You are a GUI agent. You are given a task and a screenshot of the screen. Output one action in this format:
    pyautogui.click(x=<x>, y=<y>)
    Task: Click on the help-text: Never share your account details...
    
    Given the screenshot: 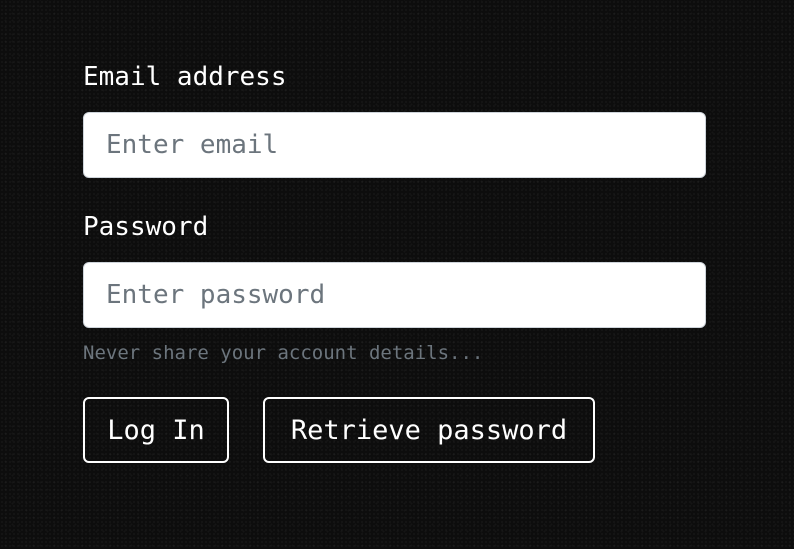 What is the action you would take?
    pyautogui.click(x=283, y=353)
    